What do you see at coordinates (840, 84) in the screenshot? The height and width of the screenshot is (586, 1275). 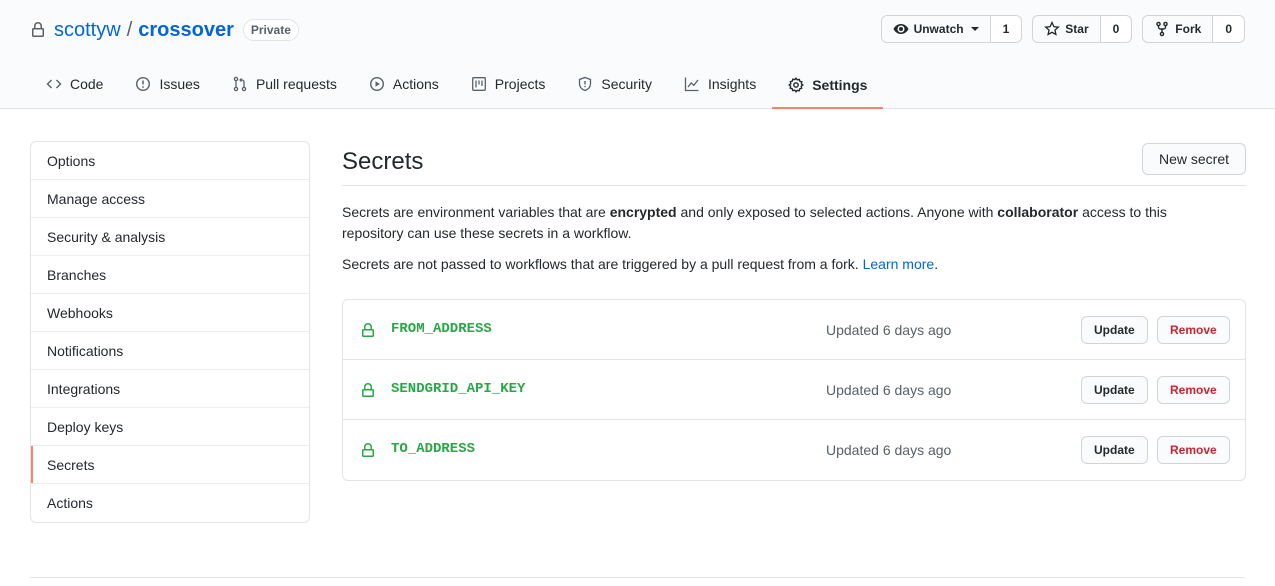 I see `tab-label: Settings` at bounding box center [840, 84].